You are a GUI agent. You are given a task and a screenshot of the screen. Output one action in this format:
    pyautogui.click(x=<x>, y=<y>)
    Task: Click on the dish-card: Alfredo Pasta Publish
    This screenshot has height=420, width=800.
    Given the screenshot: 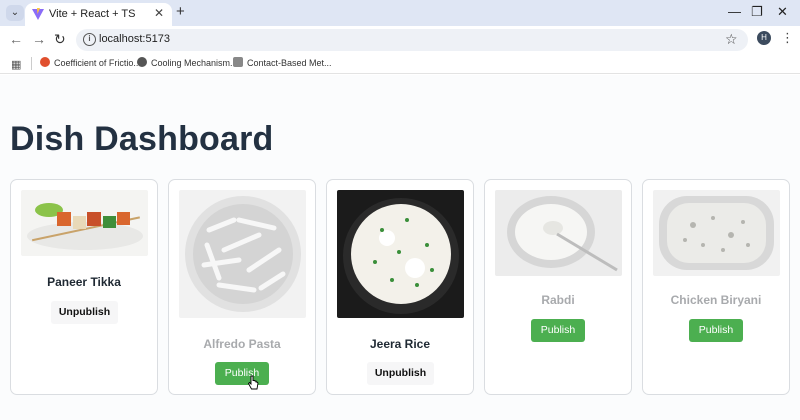 What is the action you would take?
    pyautogui.click(x=242, y=287)
    